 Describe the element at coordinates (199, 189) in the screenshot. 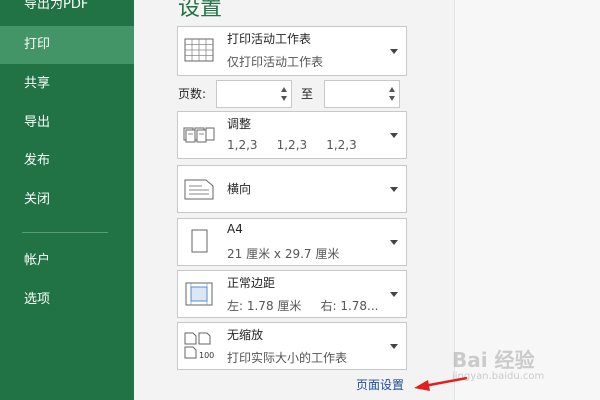

I see `landscape-page-icon` at that location.